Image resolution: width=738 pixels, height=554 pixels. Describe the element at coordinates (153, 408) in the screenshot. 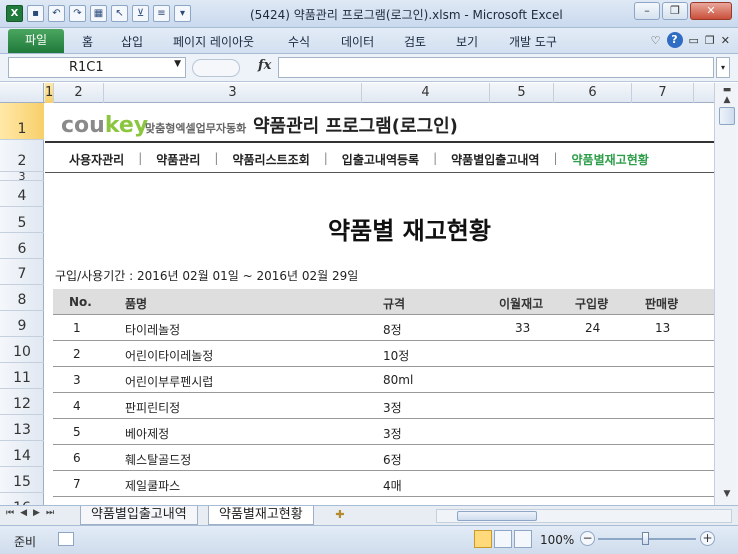

I see `cell-name: 판피린티정` at that location.